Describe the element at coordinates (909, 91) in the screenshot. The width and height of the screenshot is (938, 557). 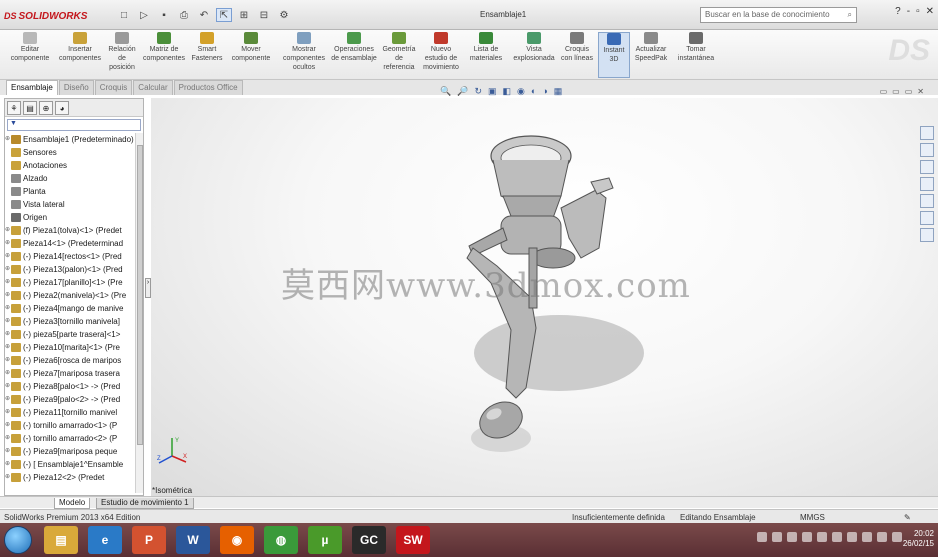
I see `viewport-maximize-icon: ▭` at that location.